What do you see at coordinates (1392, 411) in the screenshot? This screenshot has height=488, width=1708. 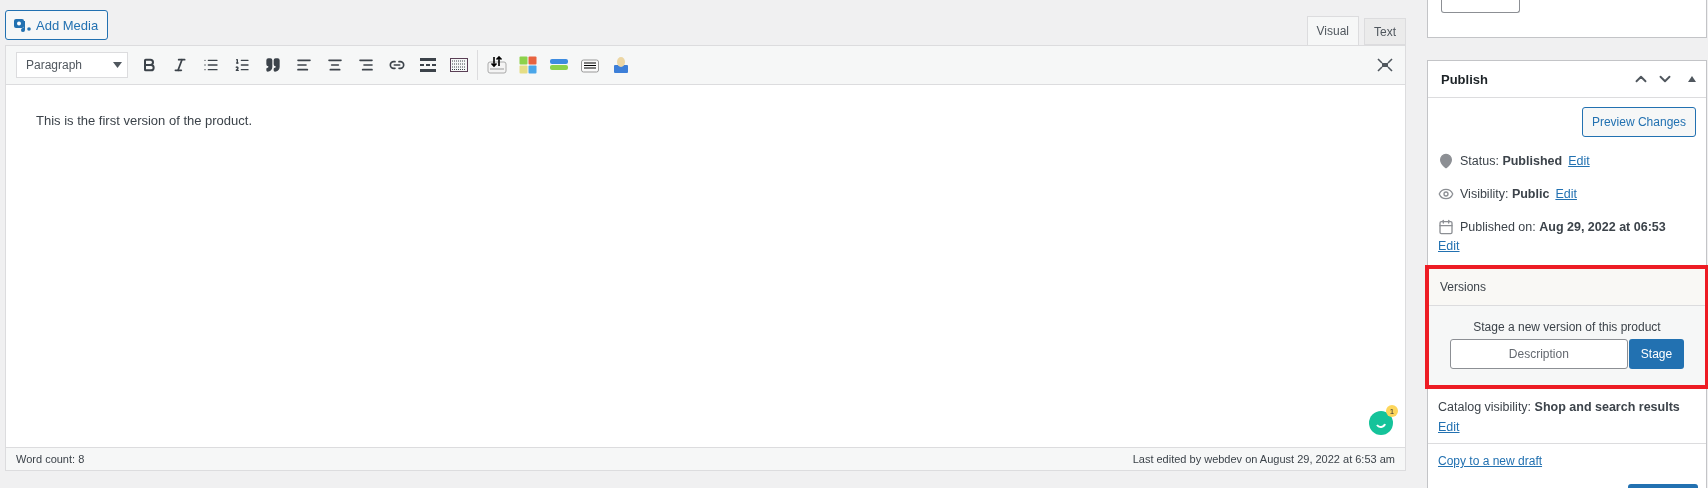 I see `notification-badge: 1` at bounding box center [1392, 411].